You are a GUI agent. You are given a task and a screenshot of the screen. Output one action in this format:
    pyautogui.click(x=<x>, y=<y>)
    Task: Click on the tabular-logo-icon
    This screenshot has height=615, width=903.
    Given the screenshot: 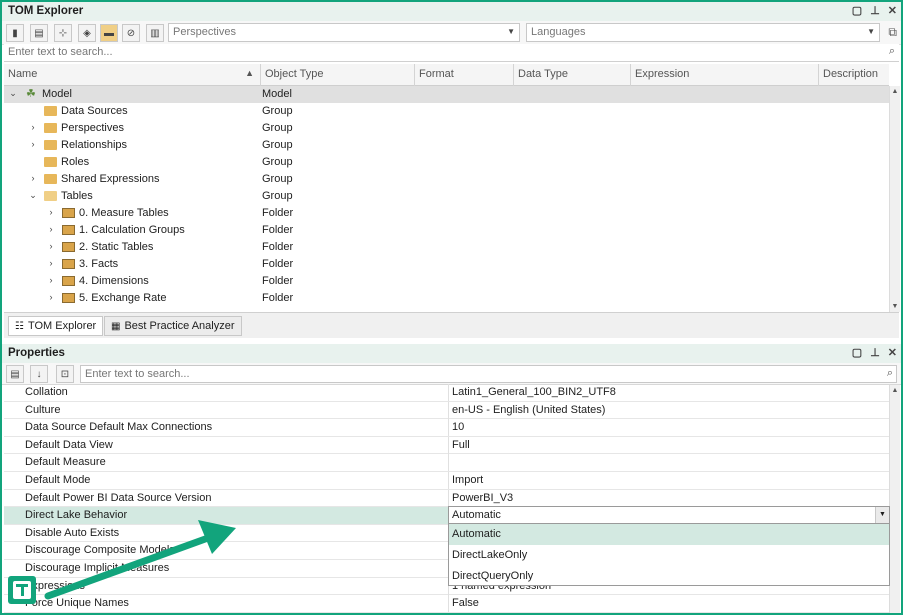 What is the action you would take?
    pyautogui.click(x=22, y=590)
    